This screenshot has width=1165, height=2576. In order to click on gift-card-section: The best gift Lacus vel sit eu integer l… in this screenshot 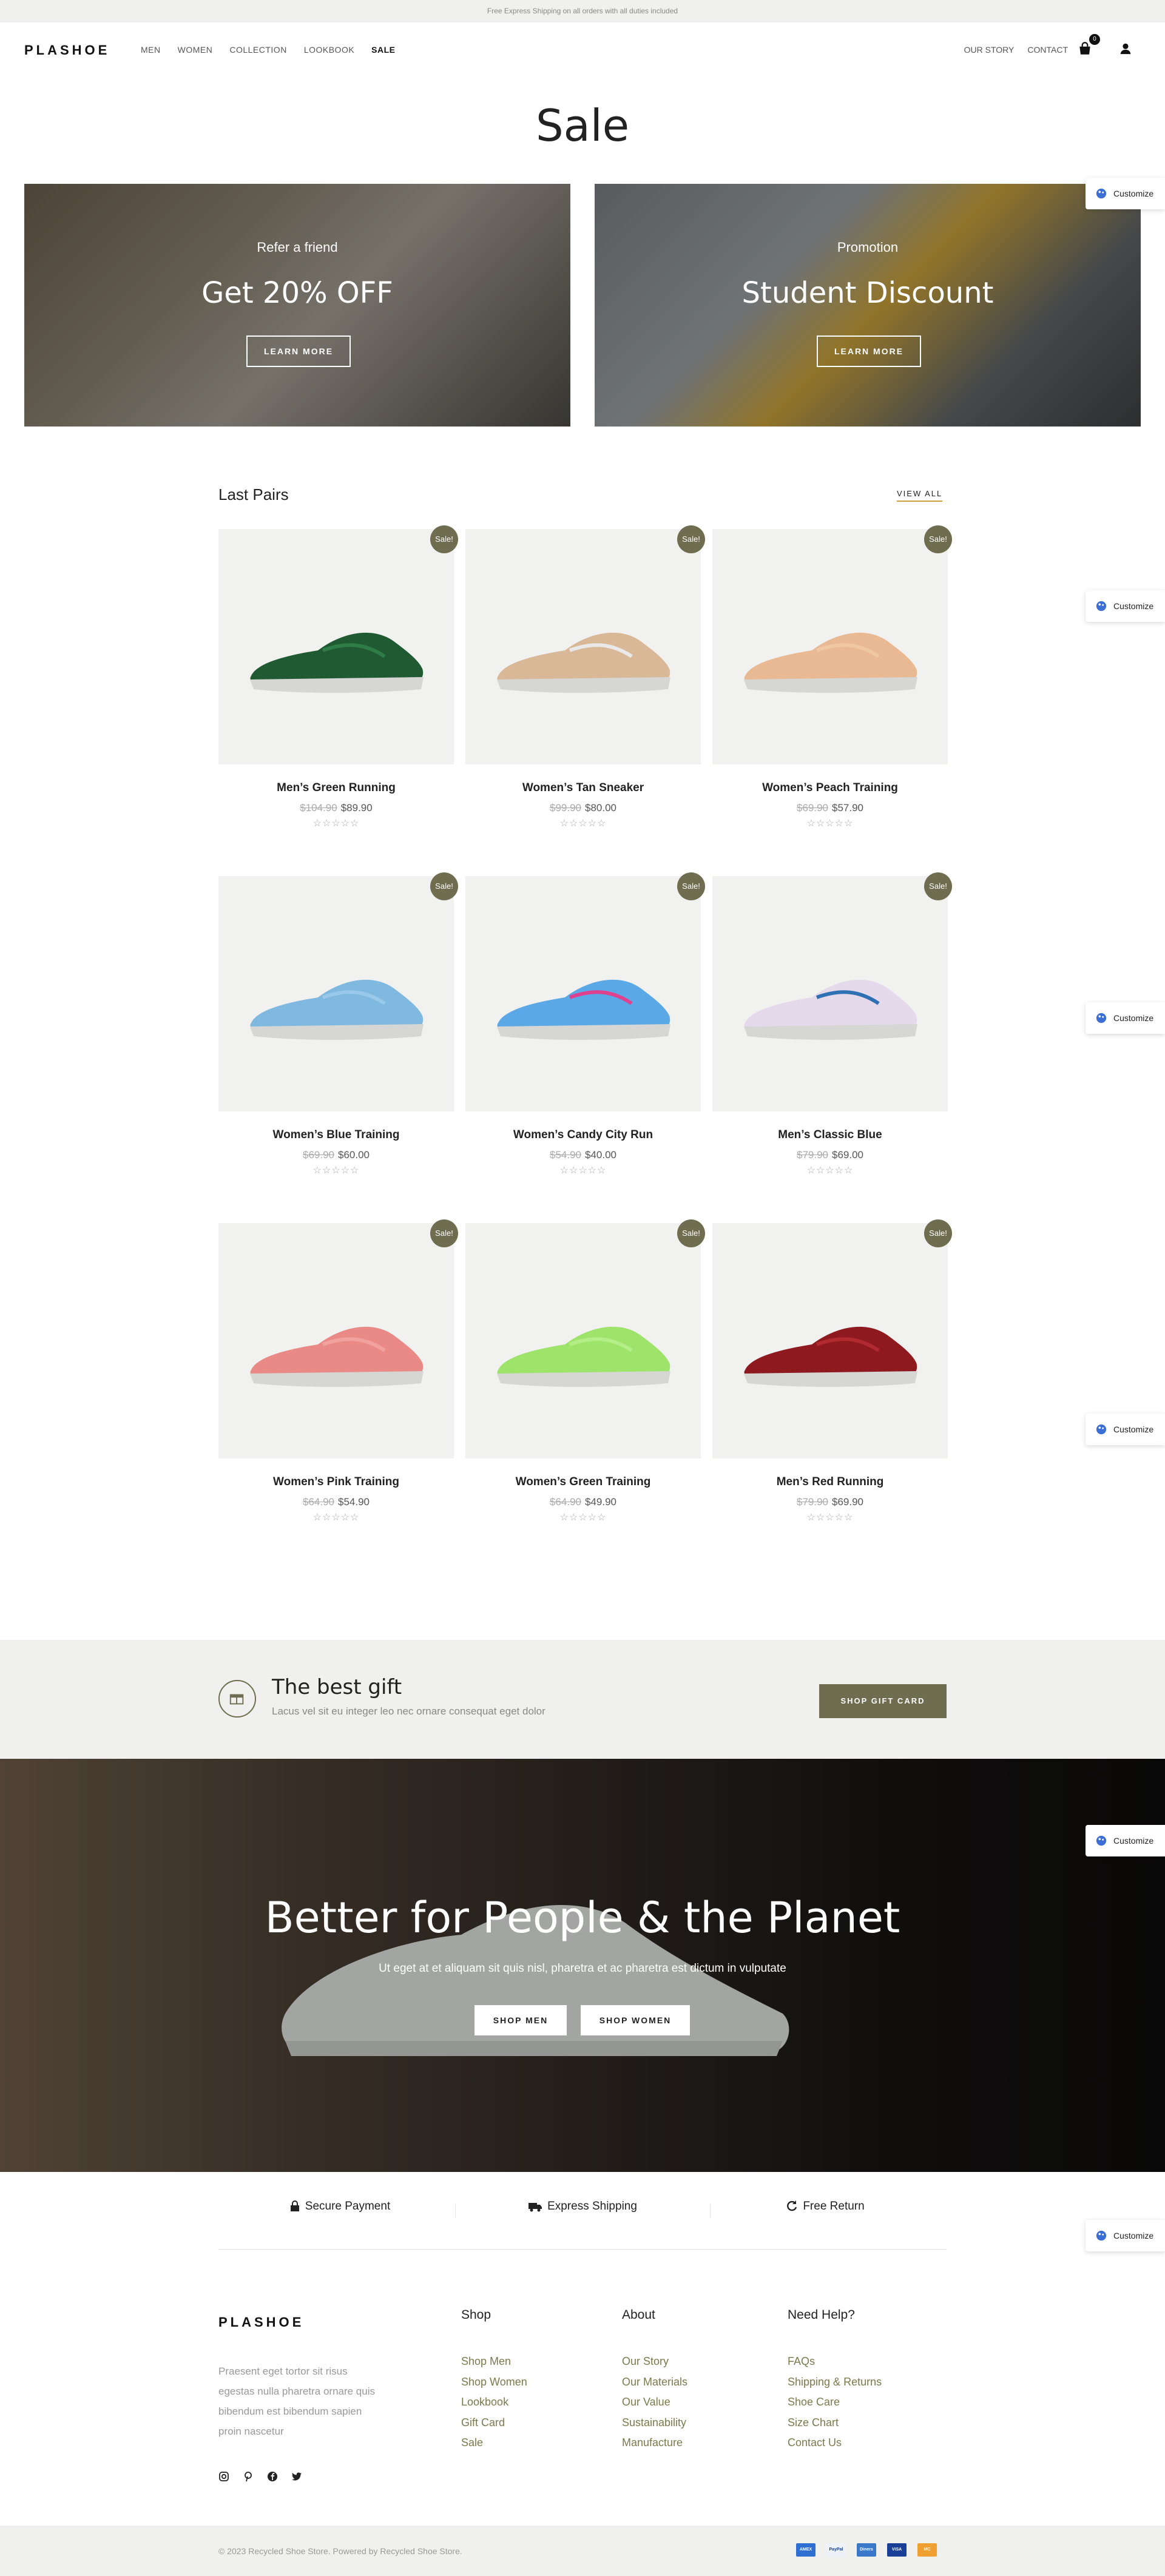, I will do `click(582, 1700)`.